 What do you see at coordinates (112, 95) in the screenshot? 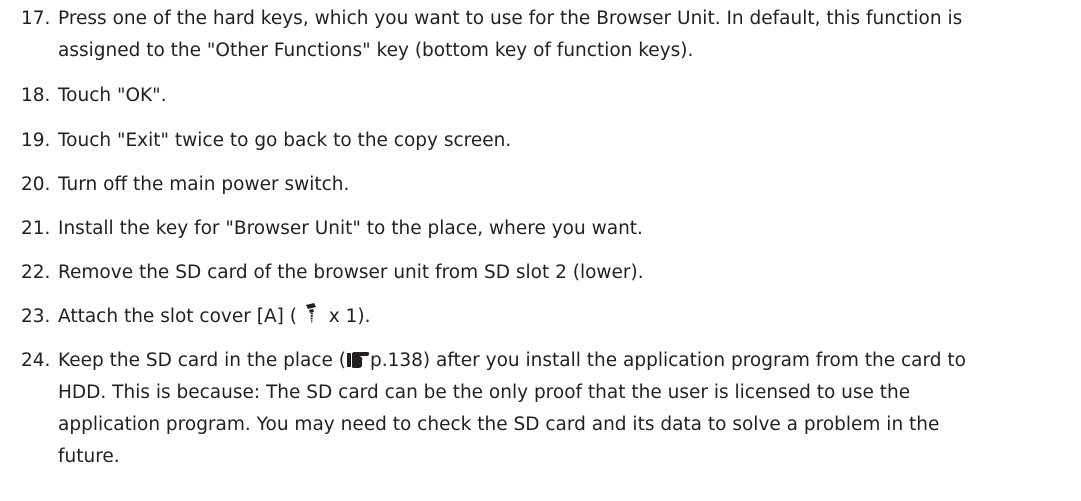
I see `step-text: Touch "OK".` at bounding box center [112, 95].